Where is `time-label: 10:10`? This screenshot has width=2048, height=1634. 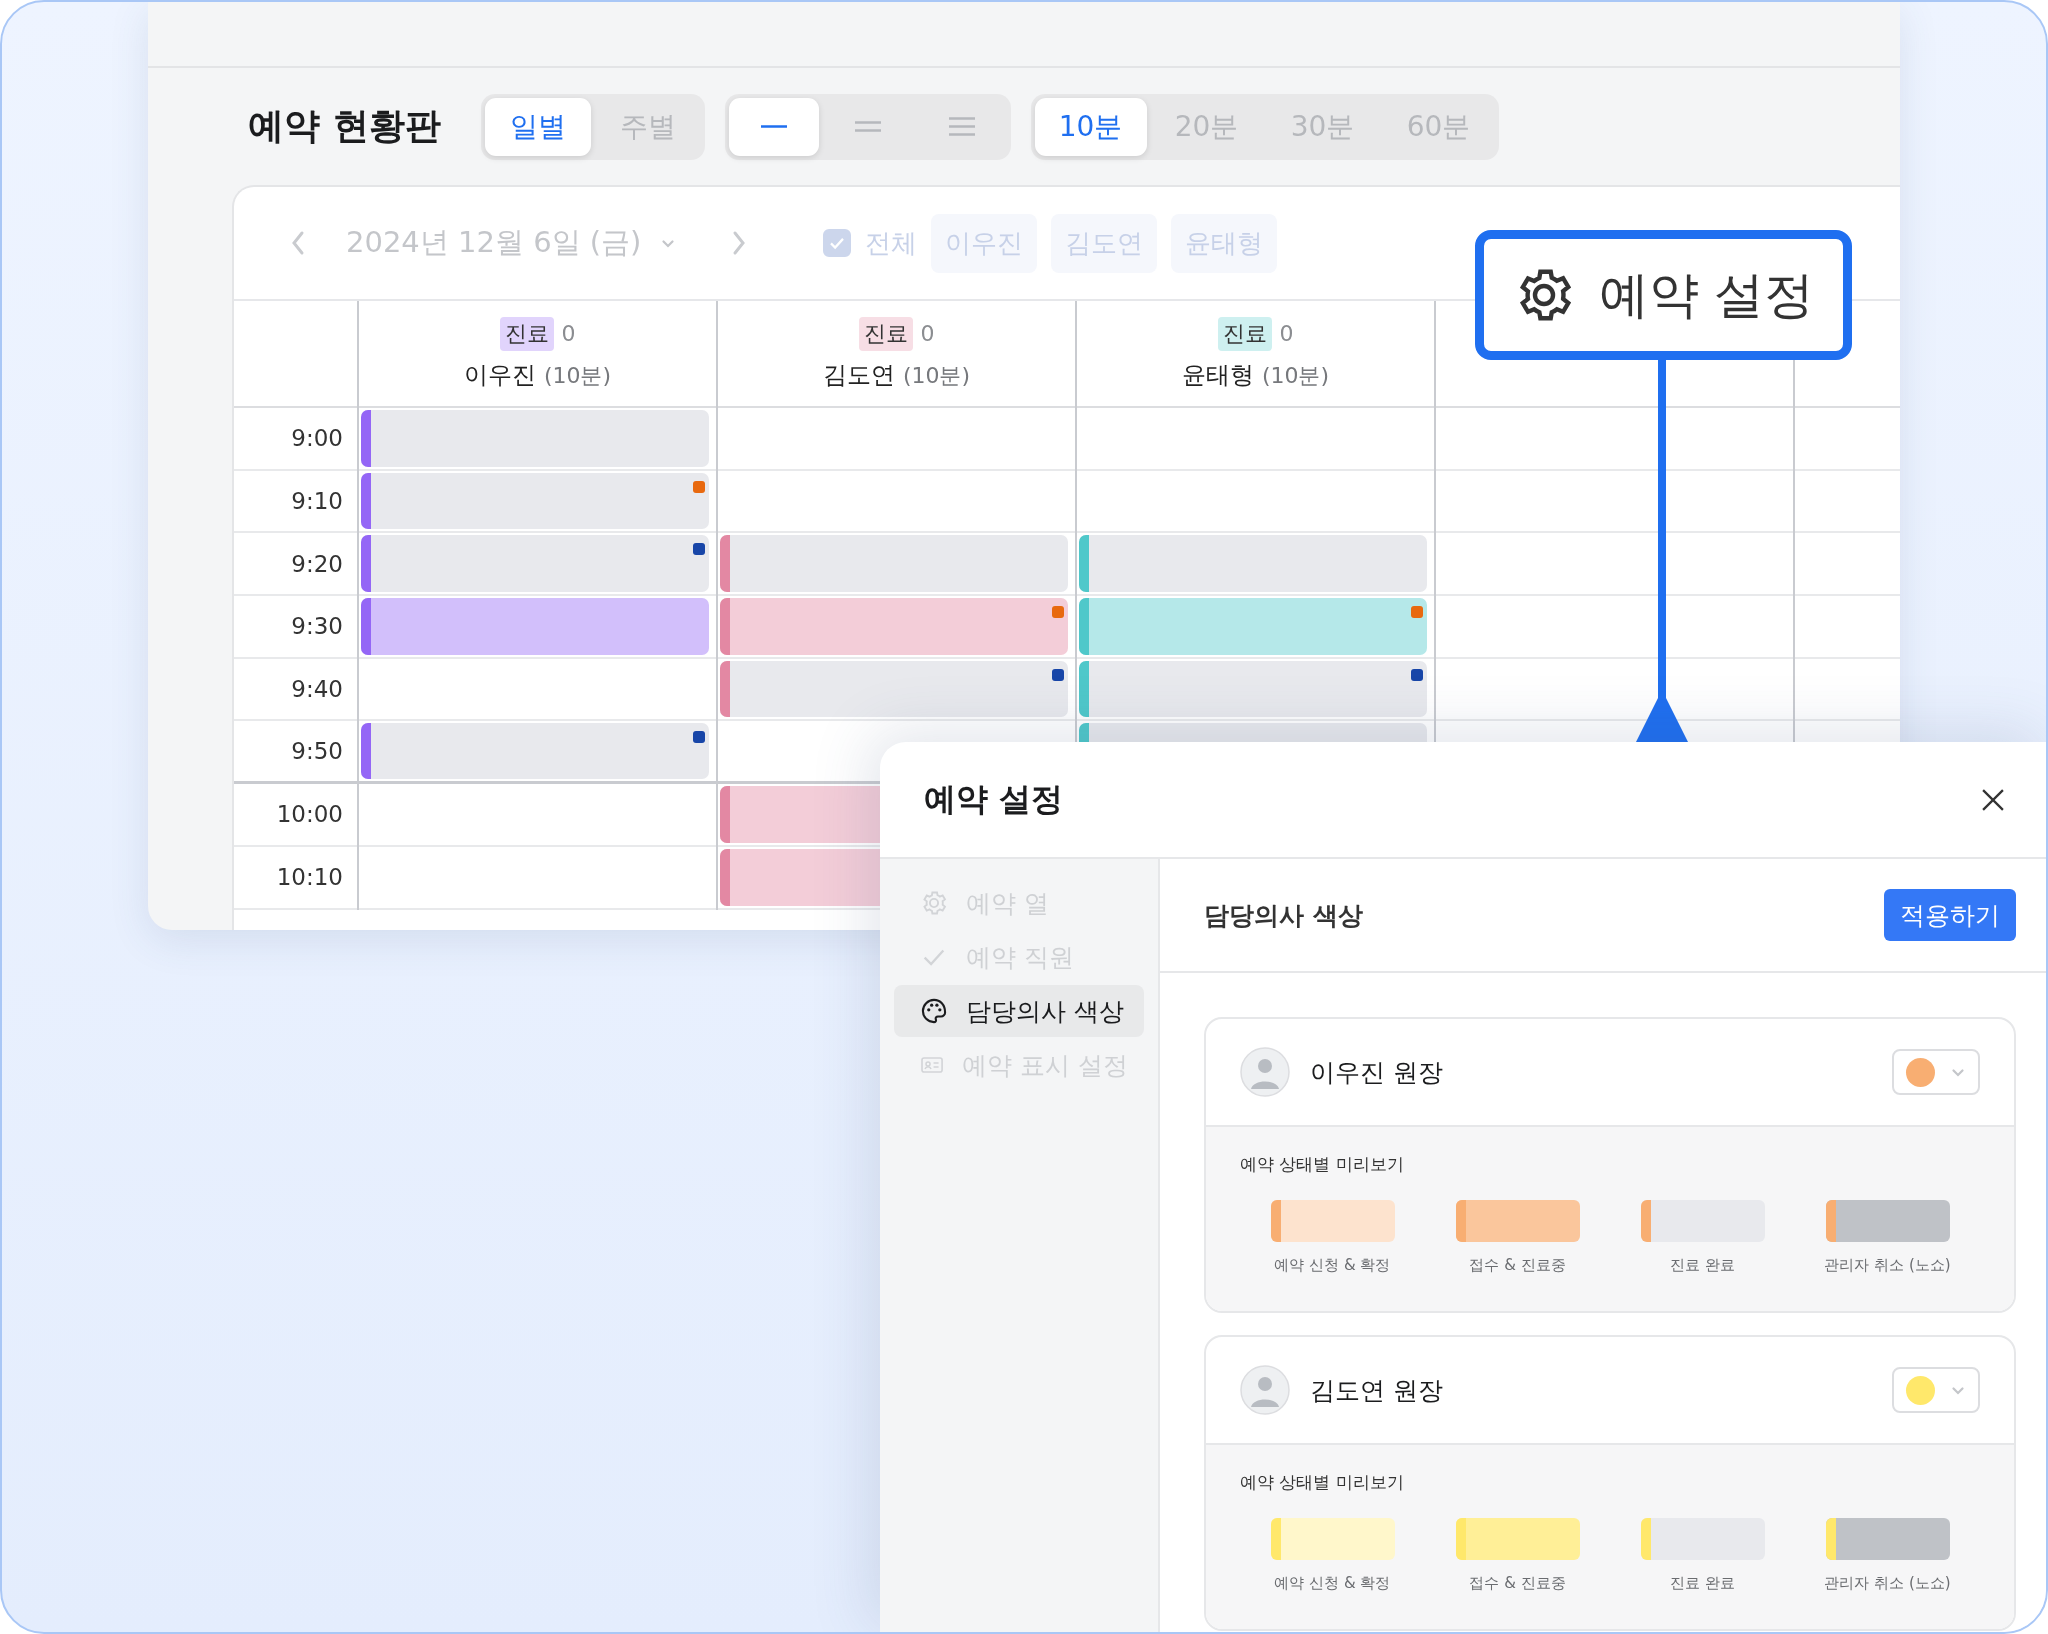
time-label: 10:10 is located at coordinates (295, 878).